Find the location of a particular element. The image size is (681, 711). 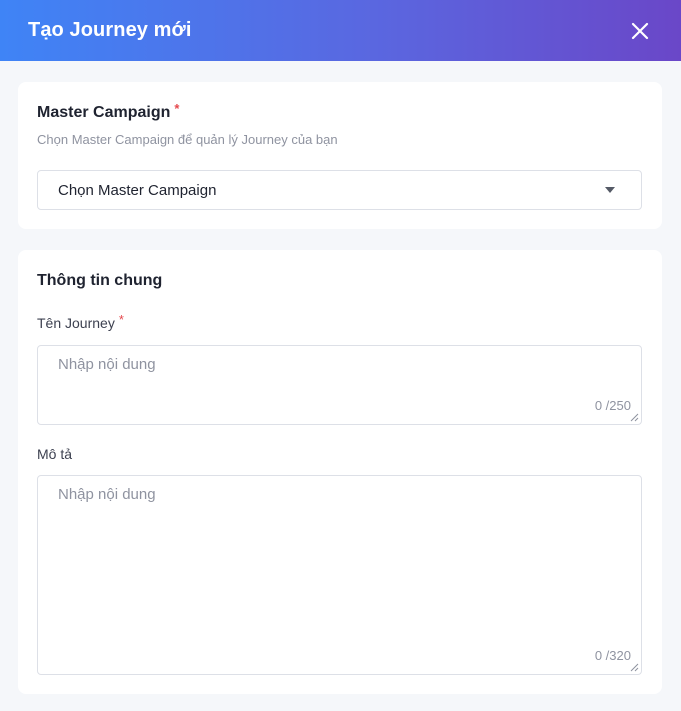

journey-name-input is located at coordinates (339, 385).